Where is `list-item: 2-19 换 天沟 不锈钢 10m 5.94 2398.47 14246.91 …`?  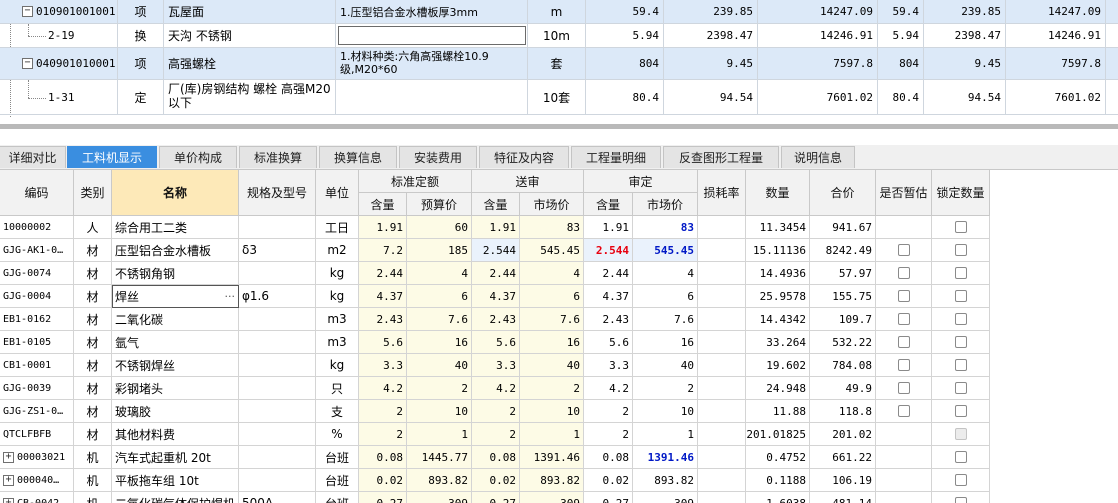 list-item: 2-19 换 天沟 不锈钢 10m 5.94 2398.47 14246.91 … is located at coordinates (559, 36).